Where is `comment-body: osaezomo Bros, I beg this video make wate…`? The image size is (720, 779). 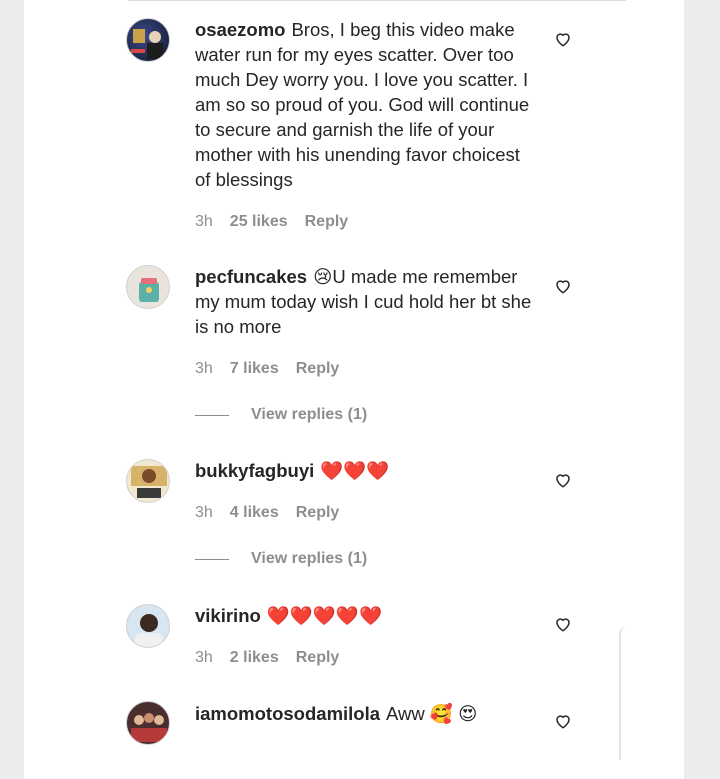
comment-body: osaezomo Bros, I beg this video make wate… is located at coordinates (367, 104).